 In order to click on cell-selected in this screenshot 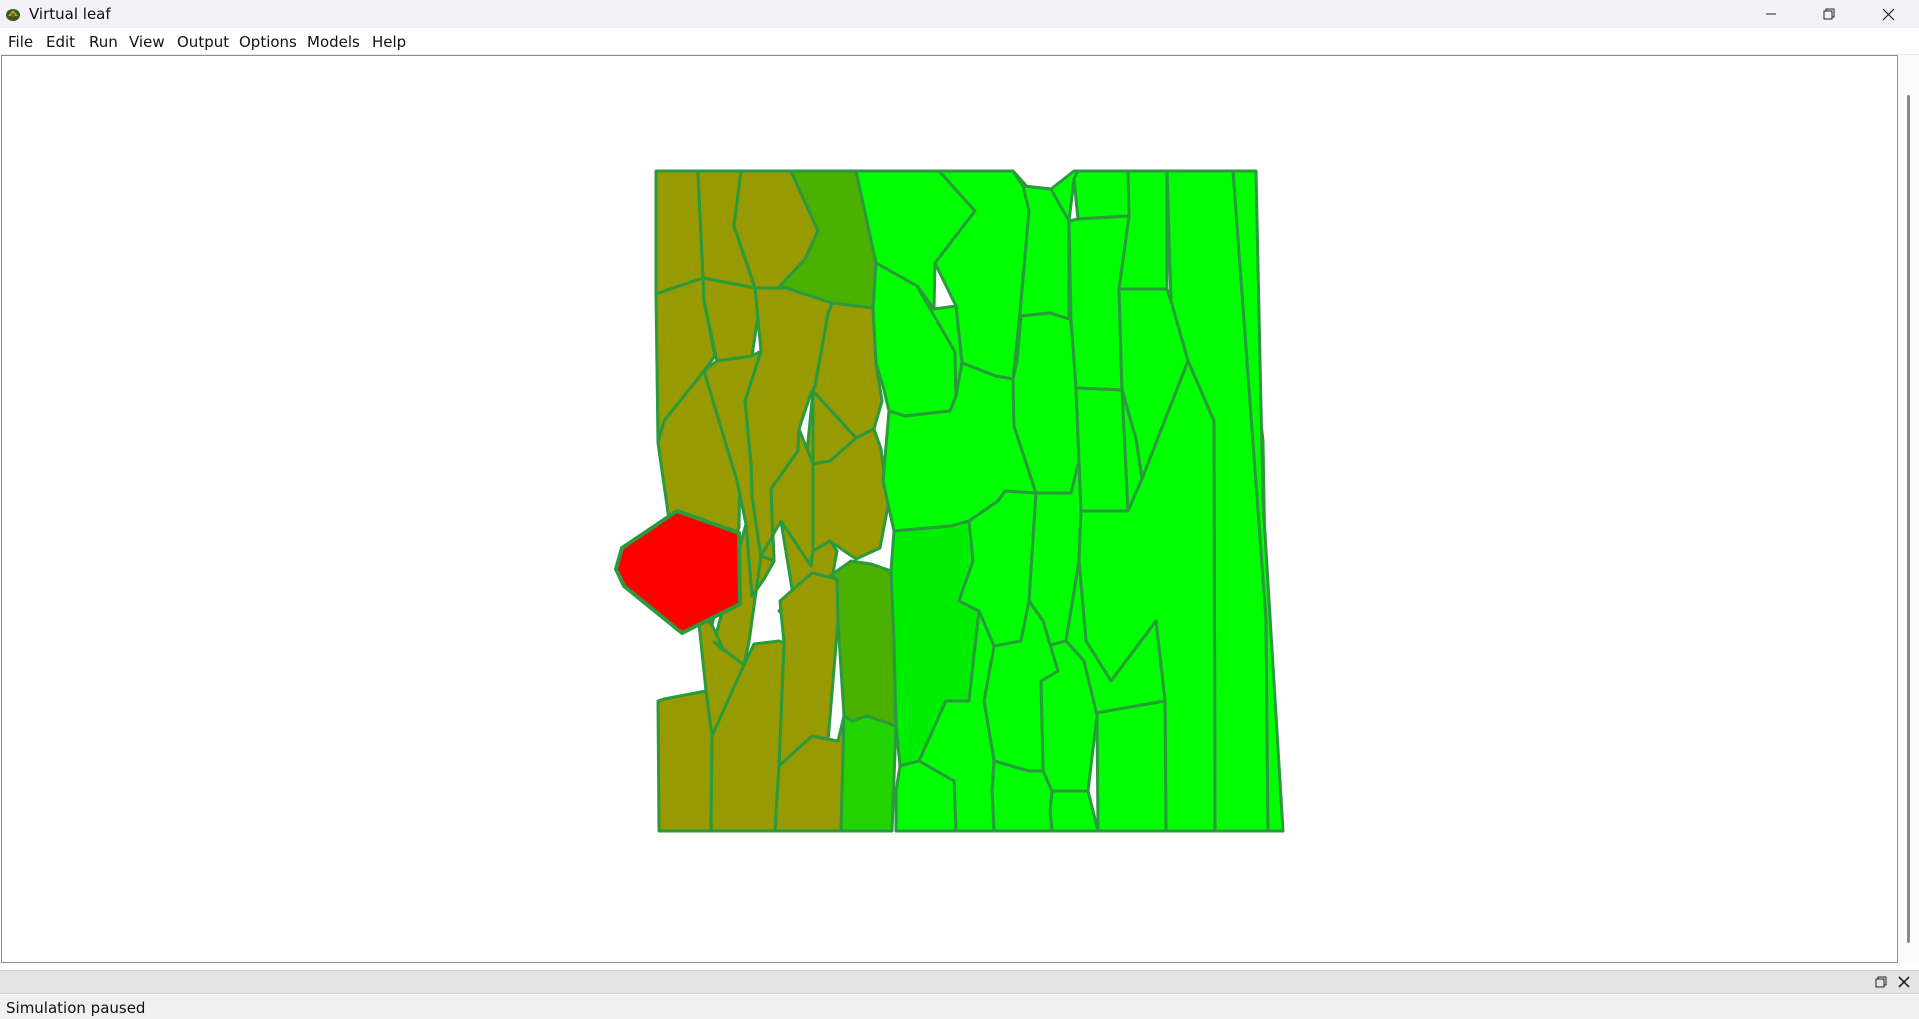, I will do `click(678, 572)`.